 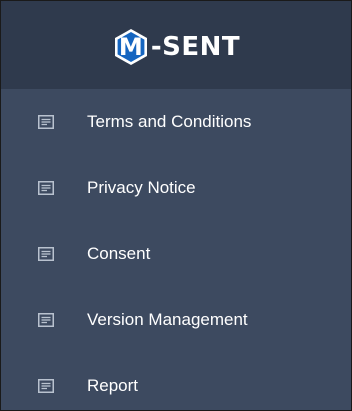 I want to click on sidebar-item-report: Report, so click(x=176, y=381).